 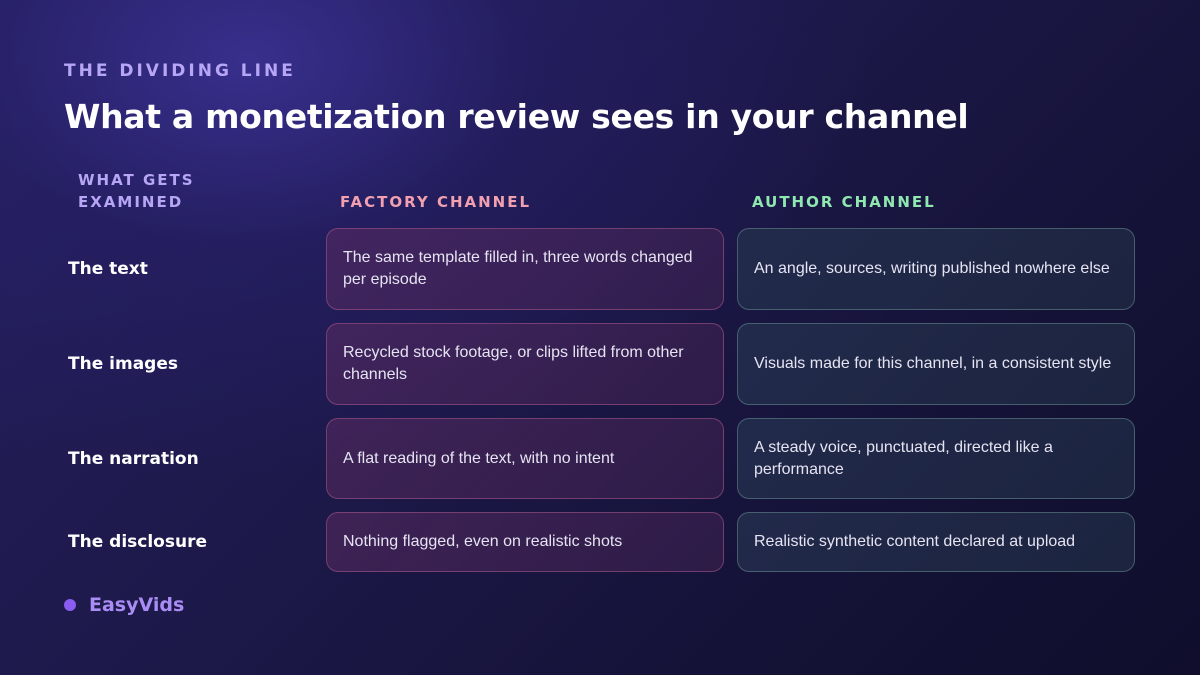 What do you see at coordinates (108, 269) in the screenshot?
I see `row-label-text: The text` at bounding box center [108, 269].